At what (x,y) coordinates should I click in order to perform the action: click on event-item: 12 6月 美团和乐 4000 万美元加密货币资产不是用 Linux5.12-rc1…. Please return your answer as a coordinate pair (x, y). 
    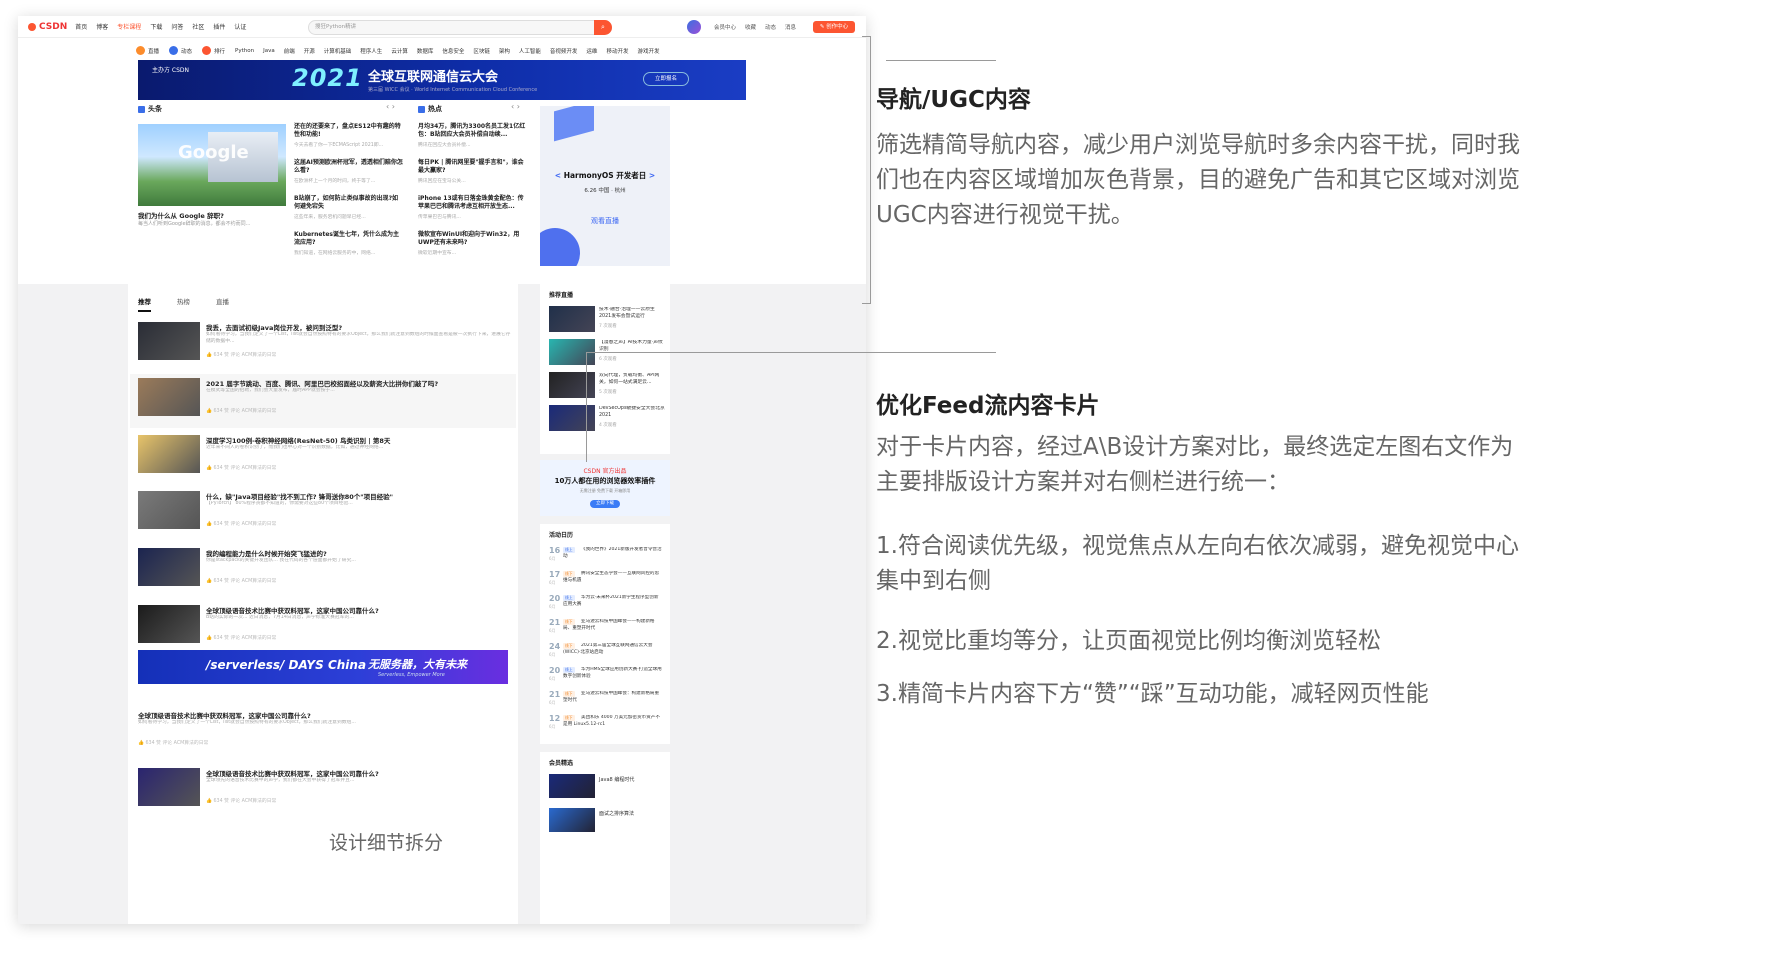
    Looking at the image, I should click on (607, 725).